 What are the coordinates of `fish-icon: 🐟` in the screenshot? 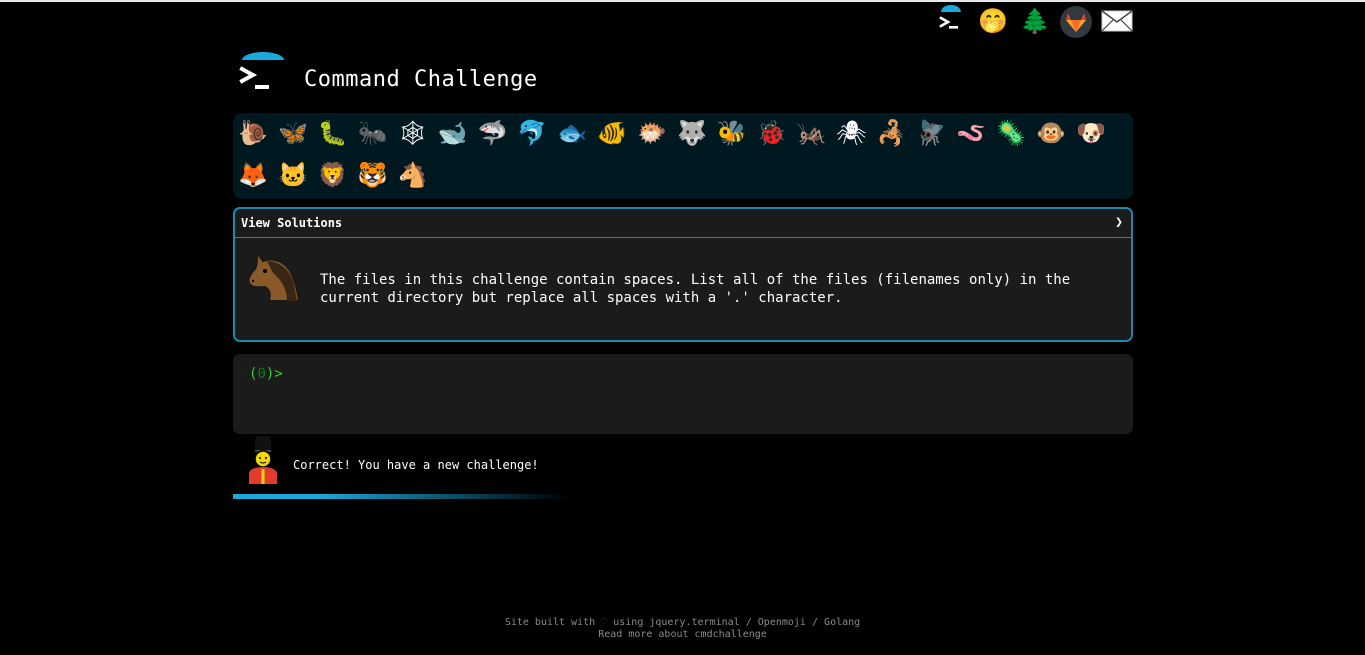 It's located at (572, 133).